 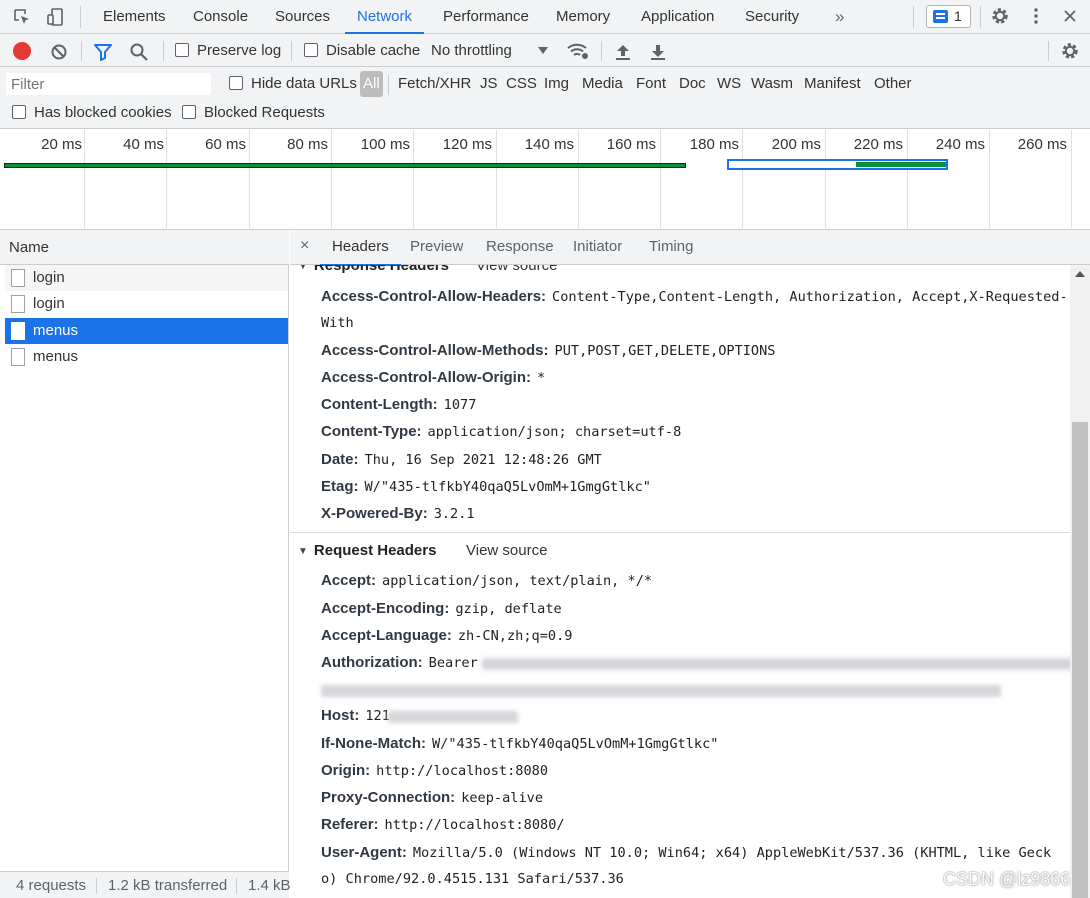 What do you see at coordinates (364, 852) in the screenshot?
I see `header-name: User-Agent:` at bounding box center [364, 852].